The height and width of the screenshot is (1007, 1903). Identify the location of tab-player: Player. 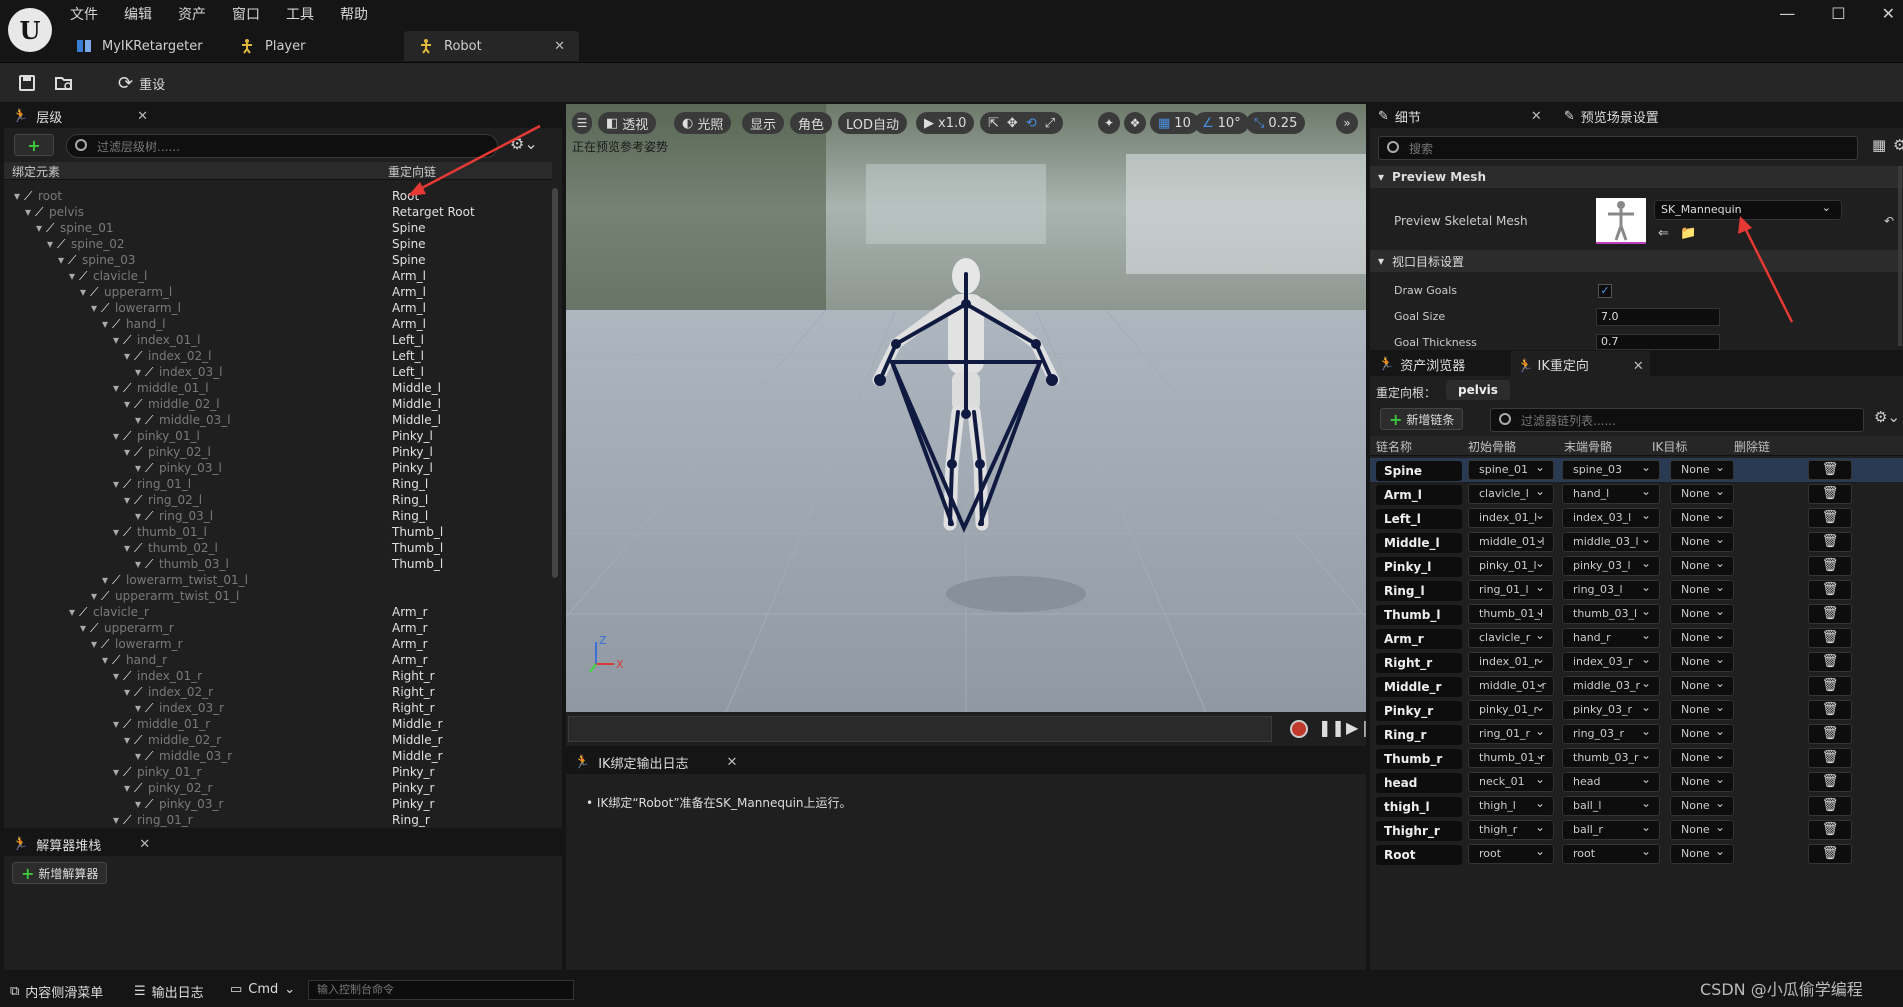
(272, 46).